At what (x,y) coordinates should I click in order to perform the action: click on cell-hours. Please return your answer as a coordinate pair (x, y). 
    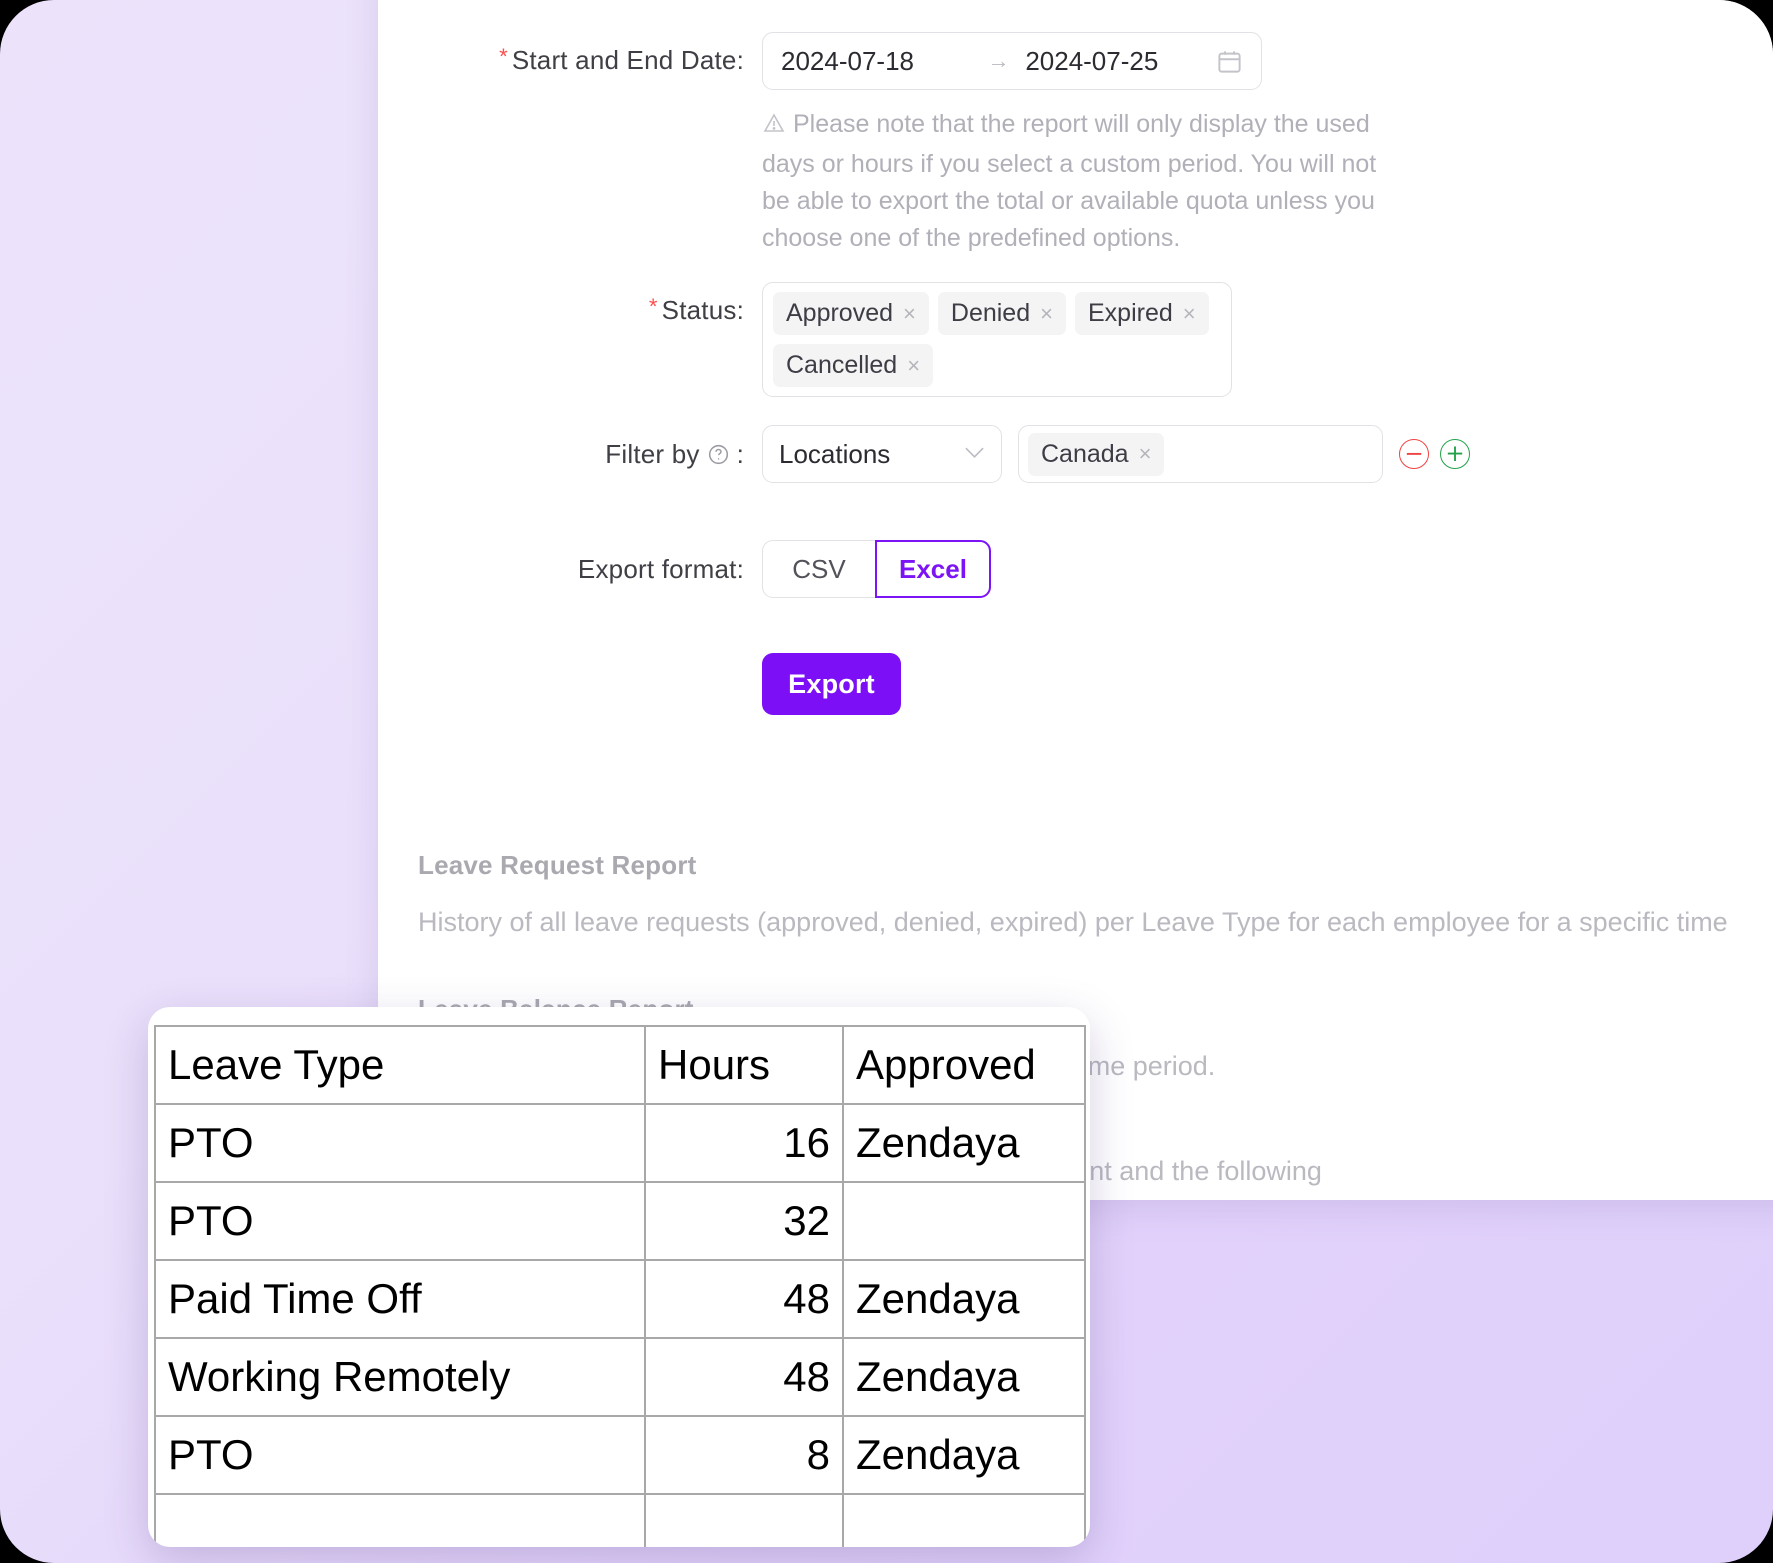
    Looking at the image, I should click on (744, 1520).